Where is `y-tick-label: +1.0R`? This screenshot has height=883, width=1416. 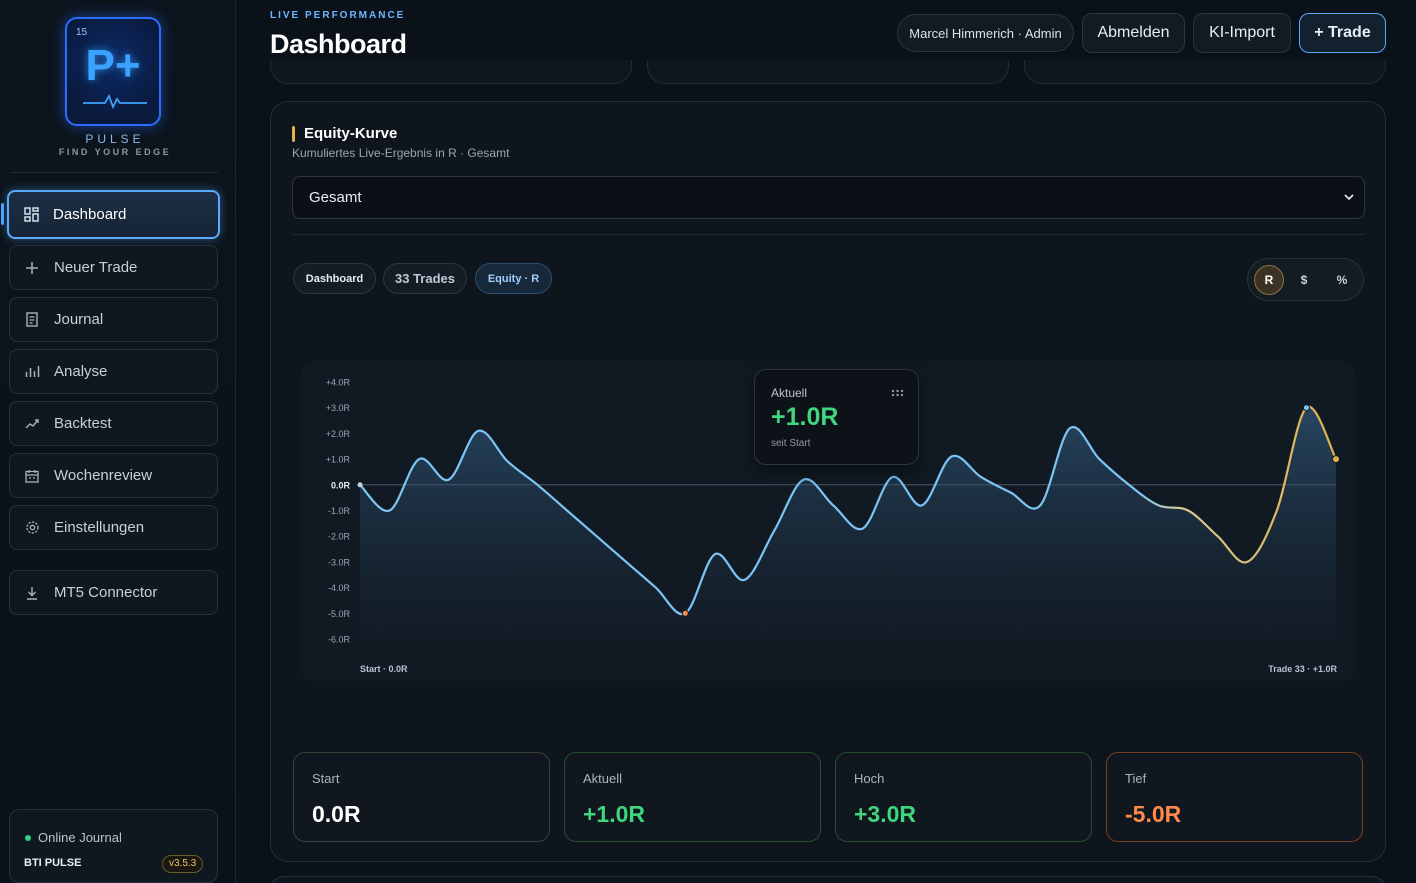
y-tick-label: +1.0R is located at coordinates (338, 460).